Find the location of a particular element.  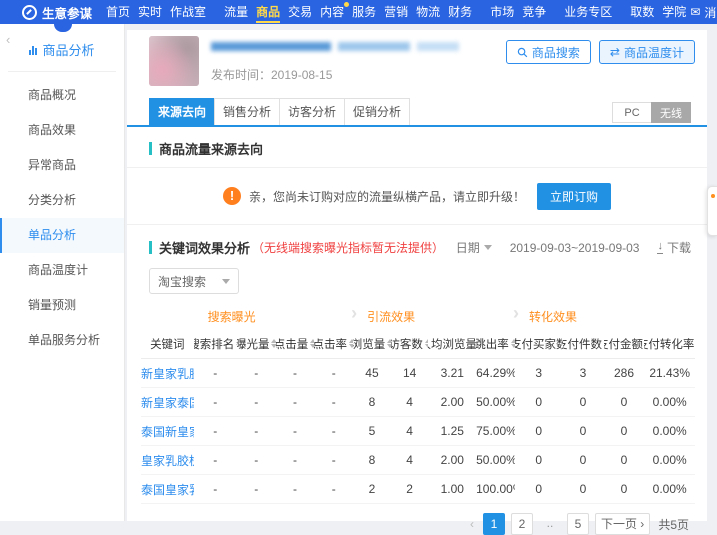

nav-item: 业务专区 is located at coordinates (588, 12).